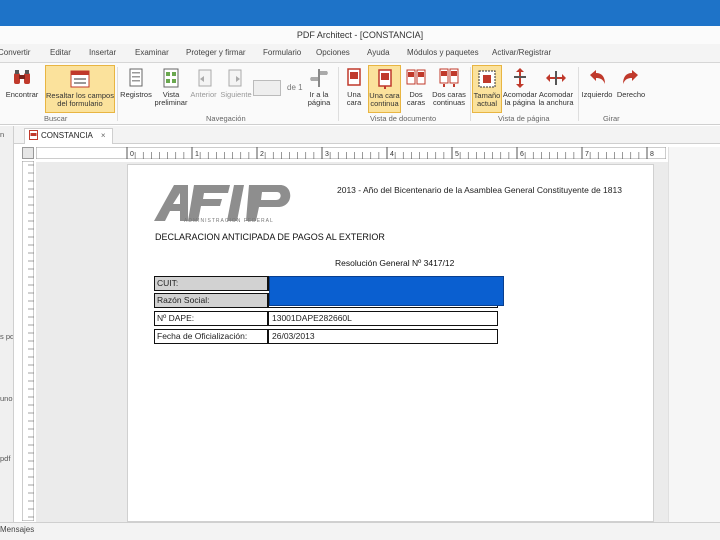 The width and height of the screenshot is (720, 540). Describe the element at coordinates (597, 94) in the screenshot. I see `rotate-left-label: Izquierdo` at that location.